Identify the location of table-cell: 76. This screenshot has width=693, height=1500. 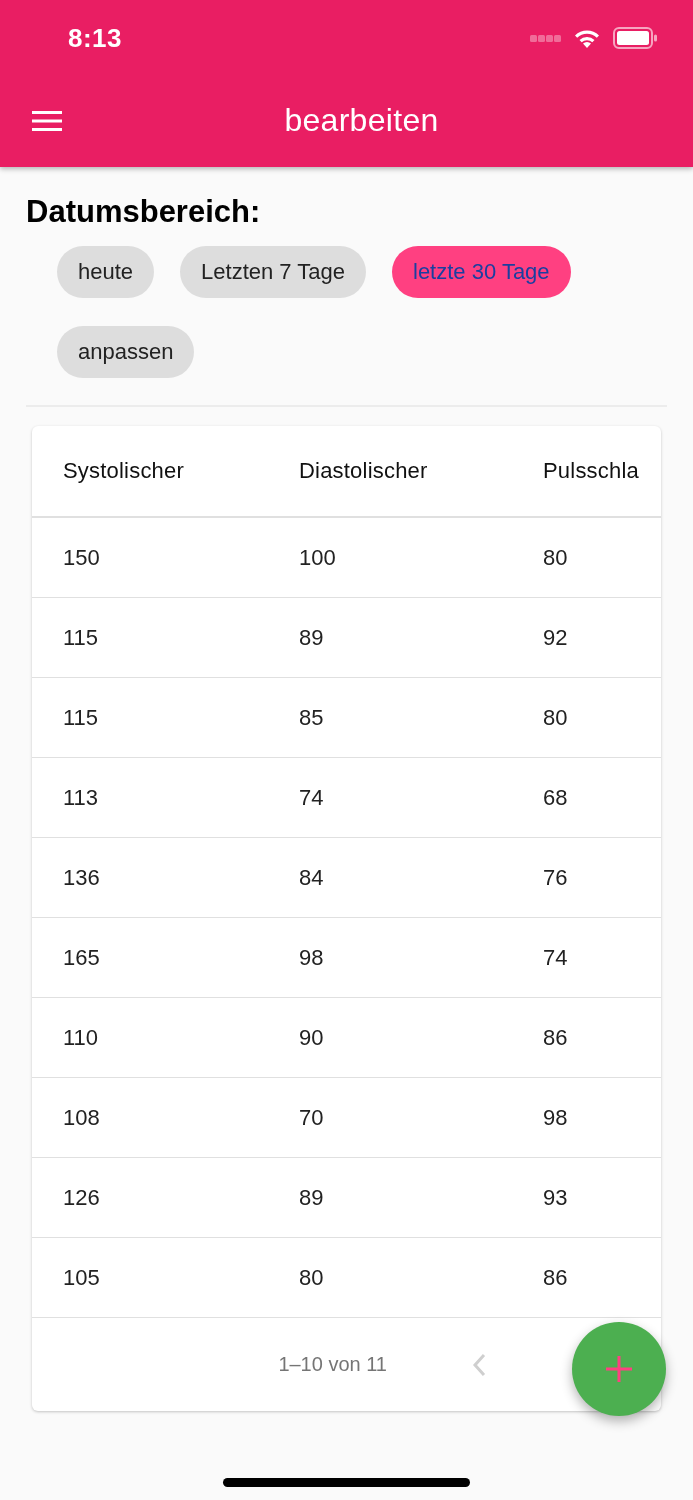
(555, 877).